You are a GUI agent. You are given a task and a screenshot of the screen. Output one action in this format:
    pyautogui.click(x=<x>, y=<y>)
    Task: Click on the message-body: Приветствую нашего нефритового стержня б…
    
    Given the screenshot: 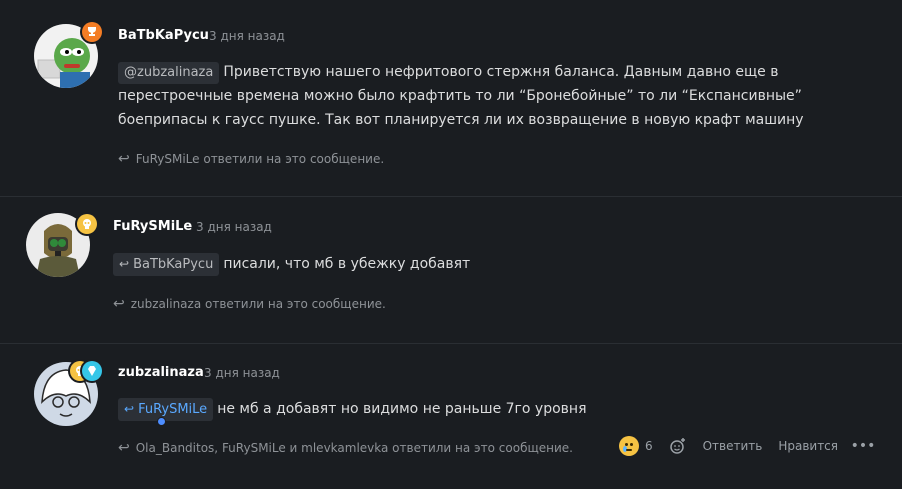 What is the action you would take?
    pyautogui.click(x=461, y=96)
    